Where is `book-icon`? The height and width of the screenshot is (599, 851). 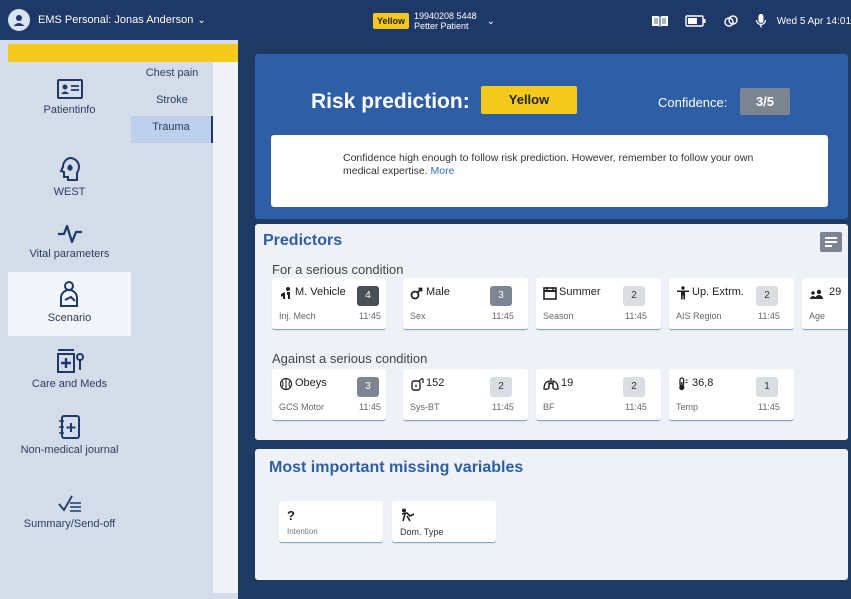 book-icon is located at coordinates (660, 21).